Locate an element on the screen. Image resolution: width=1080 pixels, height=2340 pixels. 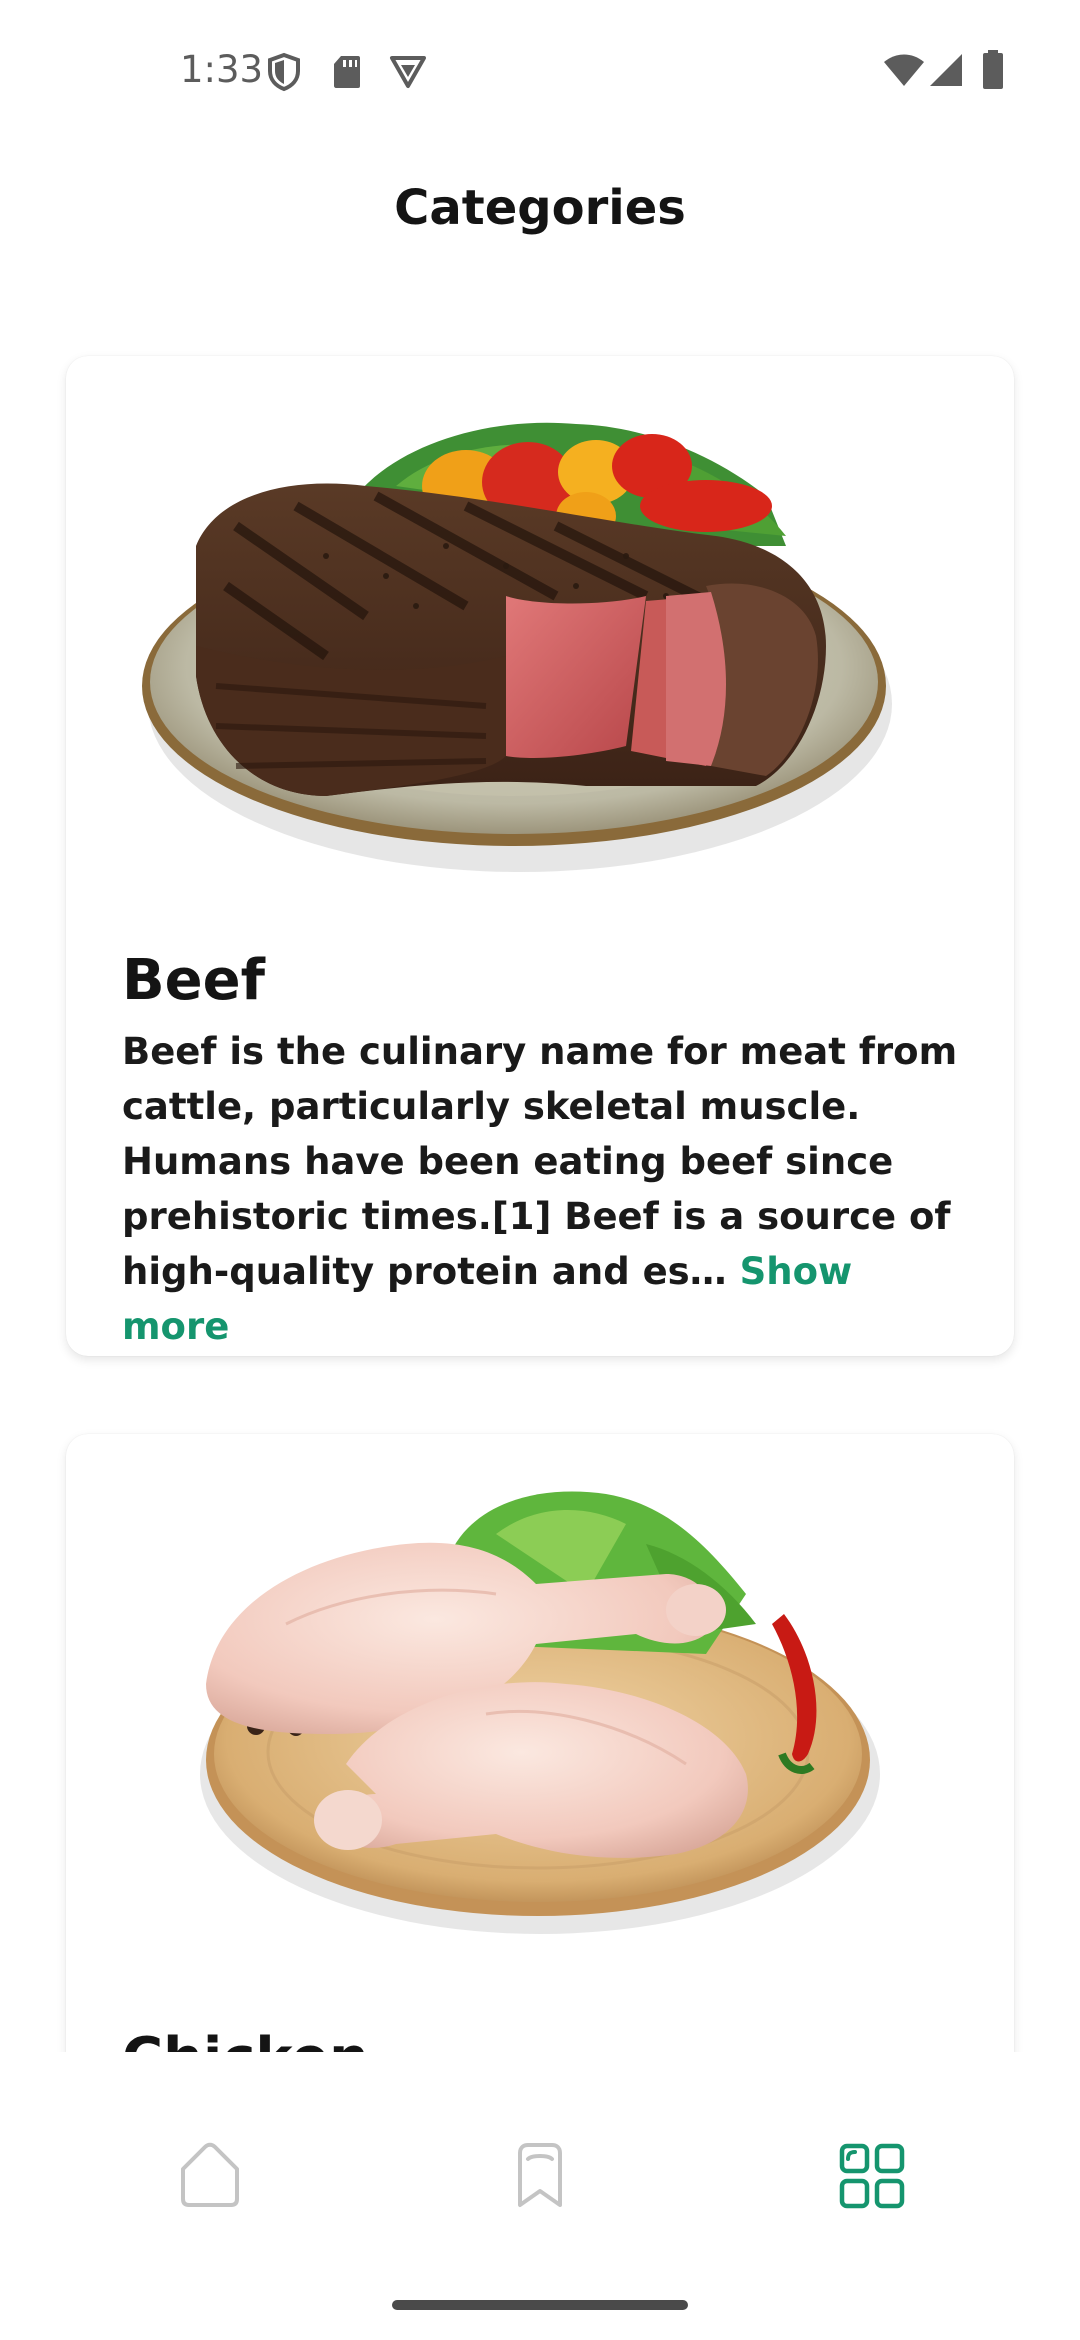
signal-icon is located at coordinates (946, 70).